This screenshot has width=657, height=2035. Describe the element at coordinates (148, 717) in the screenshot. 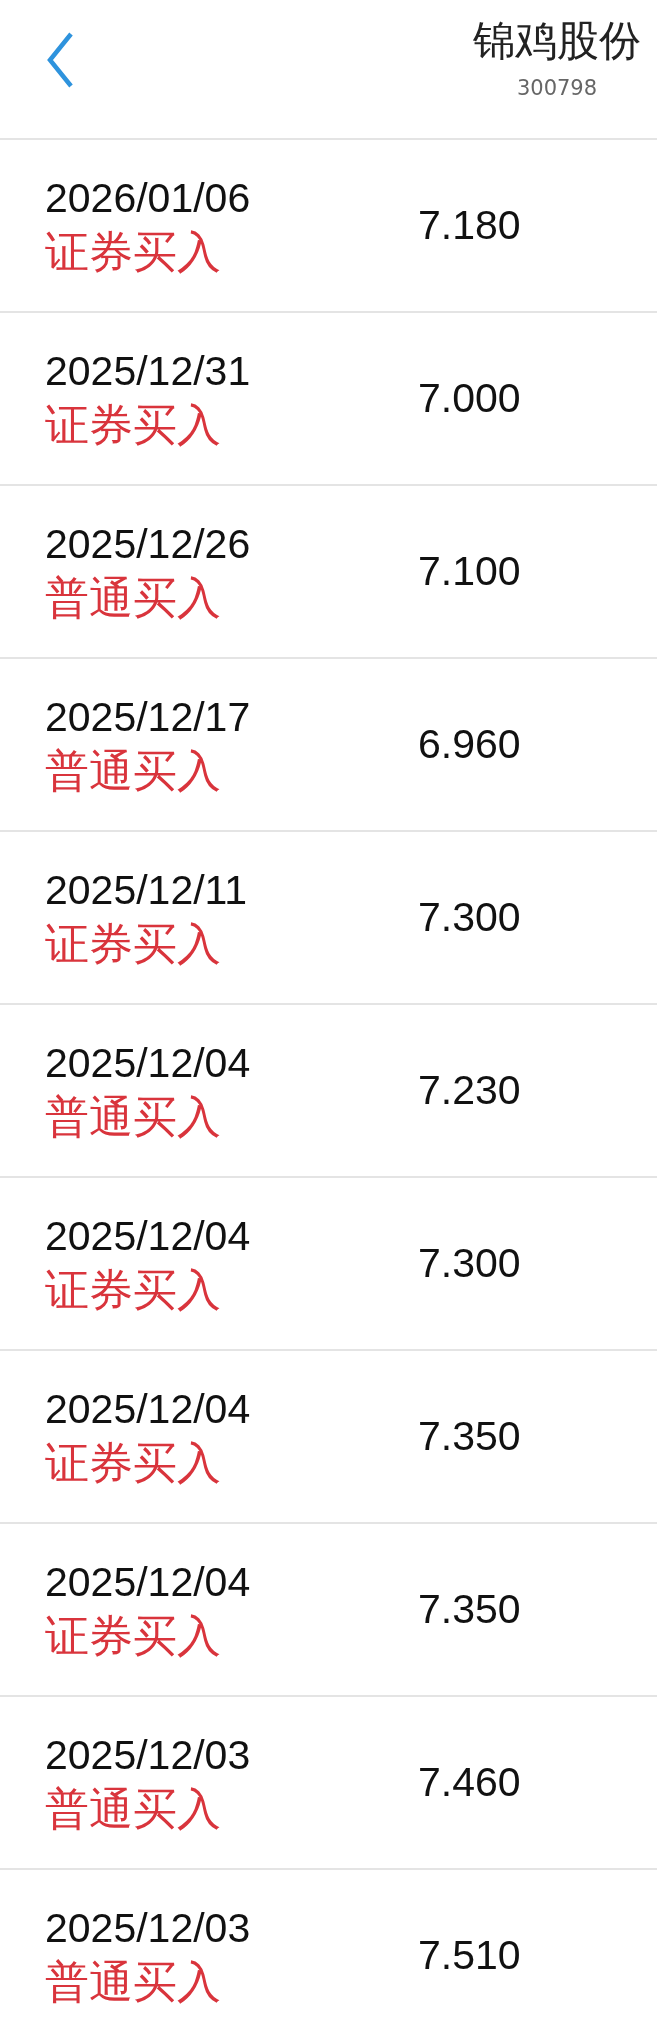

I see `trade-date: 2025/12/17` at that location.